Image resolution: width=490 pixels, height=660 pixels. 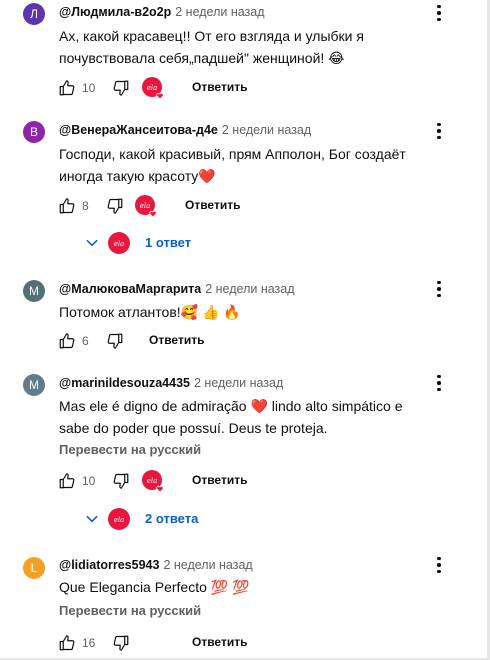 I want to click on comment-actions: 16 Ответить, so click(x=245, y=643).